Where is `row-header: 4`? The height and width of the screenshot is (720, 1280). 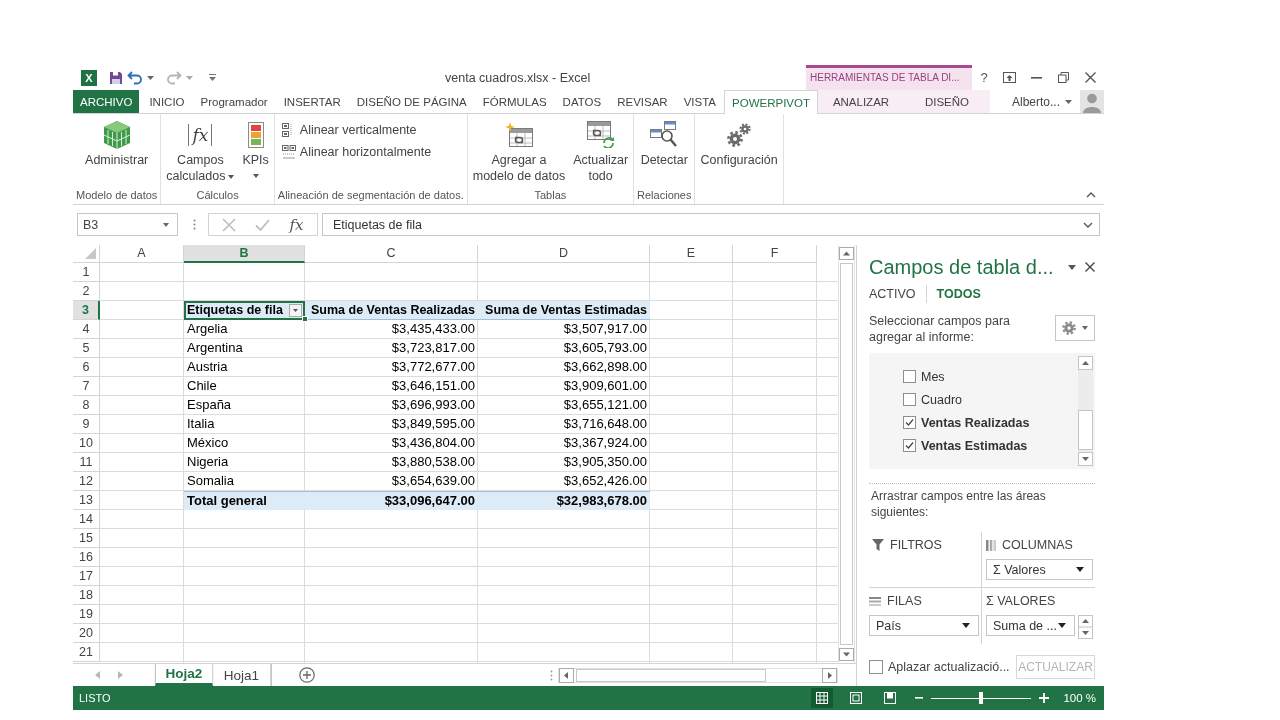
row-header: 4 is located at coordinates (86, 329).